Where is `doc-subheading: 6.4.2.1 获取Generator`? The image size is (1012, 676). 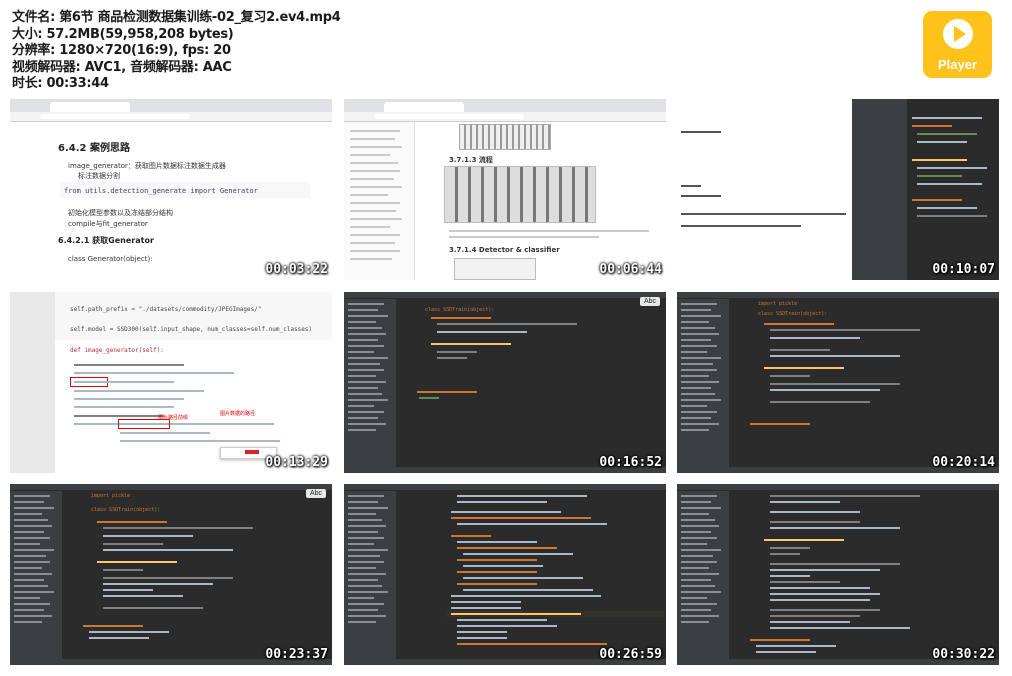
doc-subheading: 6.4.2.1 获取Generator is located at coordinates (106, 240).